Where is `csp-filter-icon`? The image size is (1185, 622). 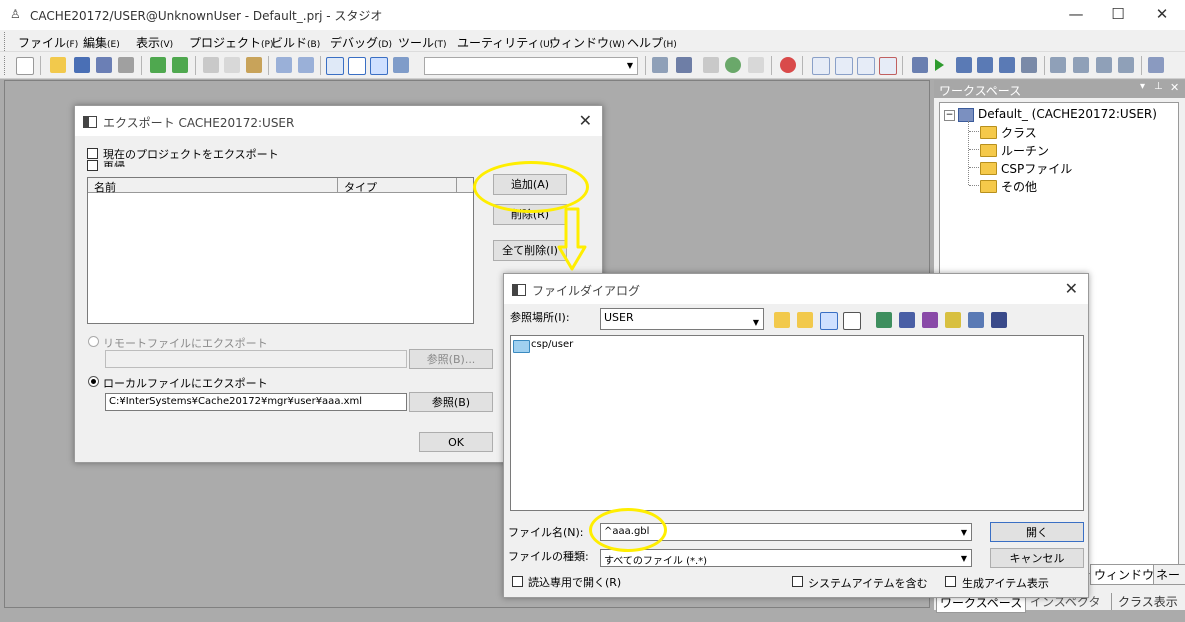 csp-filter-icon is located at coordinates (976, 320).